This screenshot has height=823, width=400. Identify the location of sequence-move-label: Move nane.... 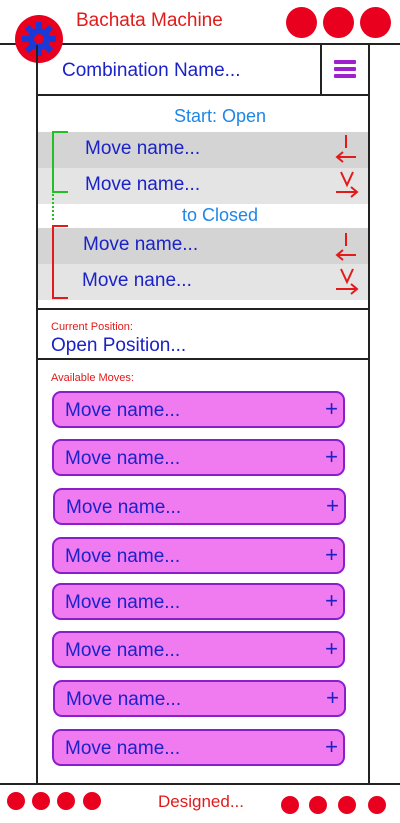
(137, 280).